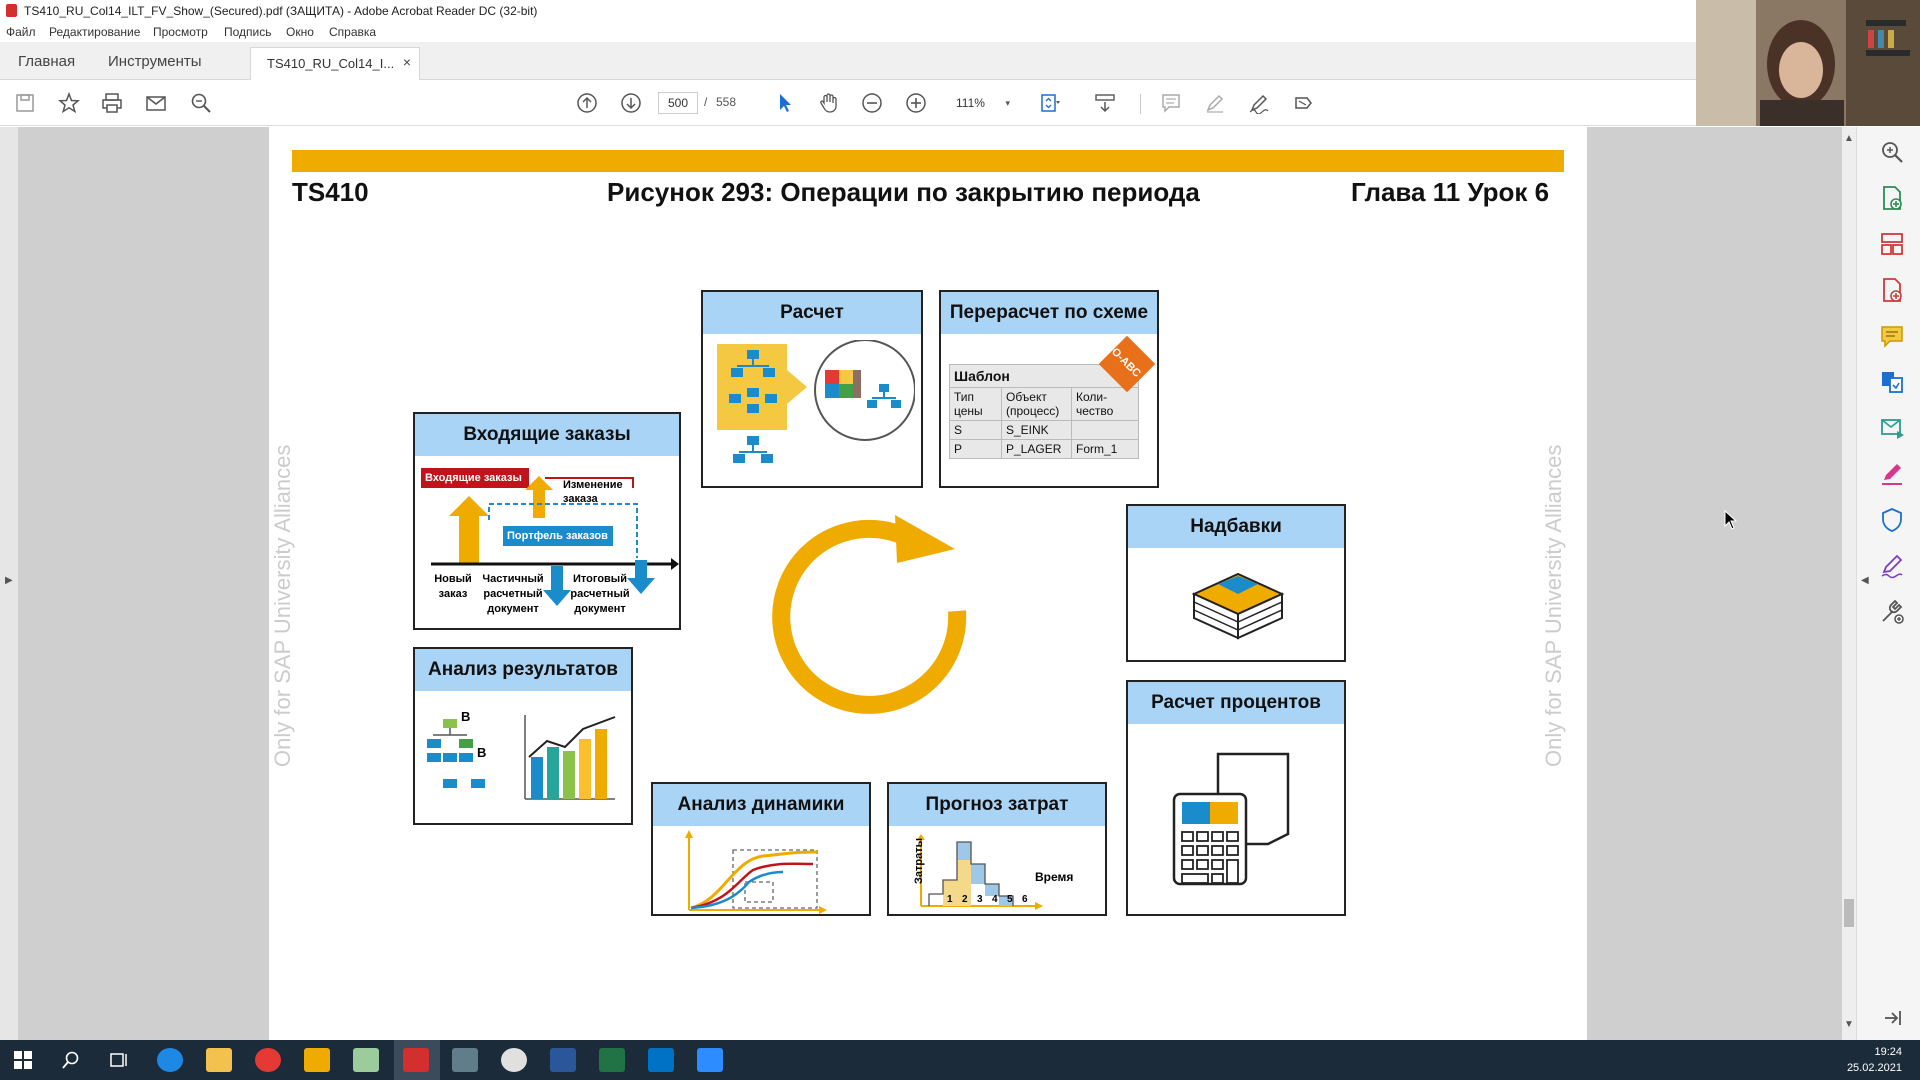 The height and width of the screenshot is (1080, 1920). Describe the element at coordinates (521, 757) in the screenshot. I see `results-analysis-diagram` at that location.